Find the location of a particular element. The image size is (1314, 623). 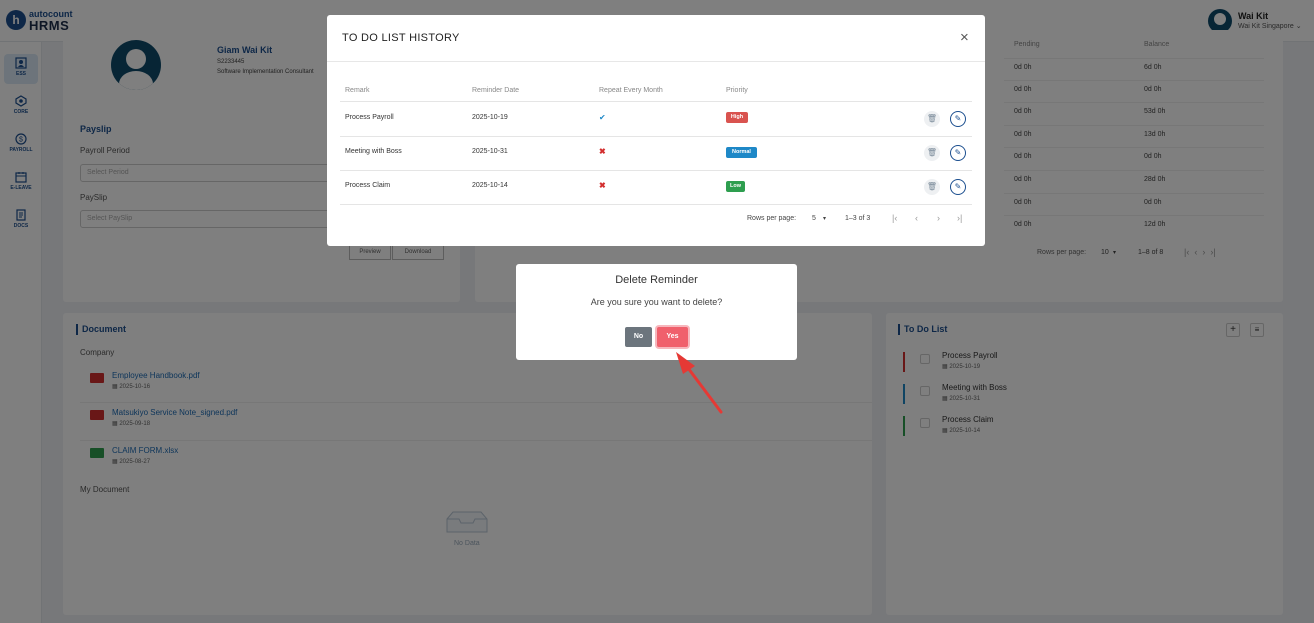

last-page-icon: ›| is located at coordinates (959, 218).